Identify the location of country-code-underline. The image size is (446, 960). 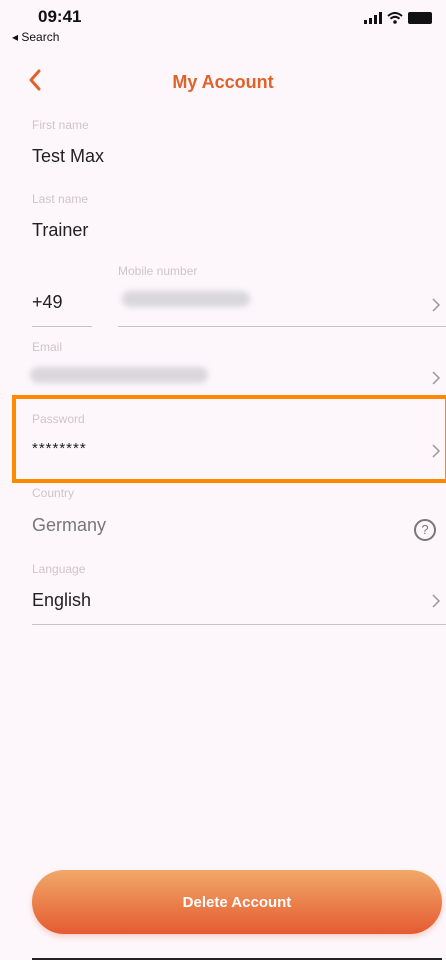
(62, 326).